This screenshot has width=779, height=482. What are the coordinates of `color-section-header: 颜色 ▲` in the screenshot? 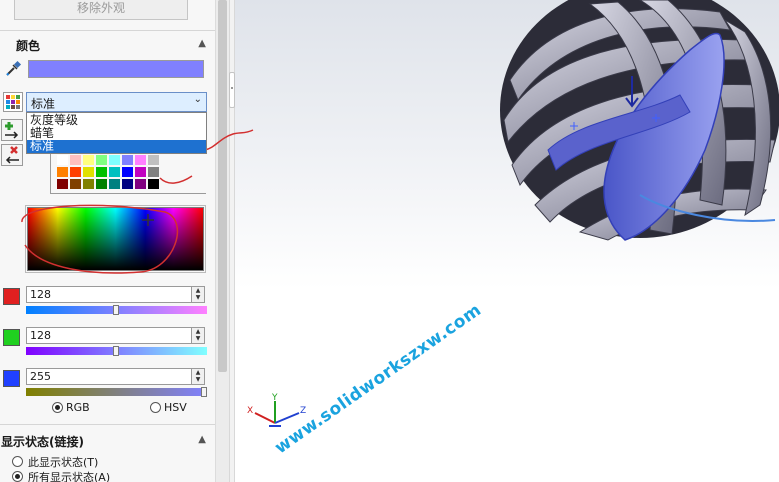 It's located at (107, 45).